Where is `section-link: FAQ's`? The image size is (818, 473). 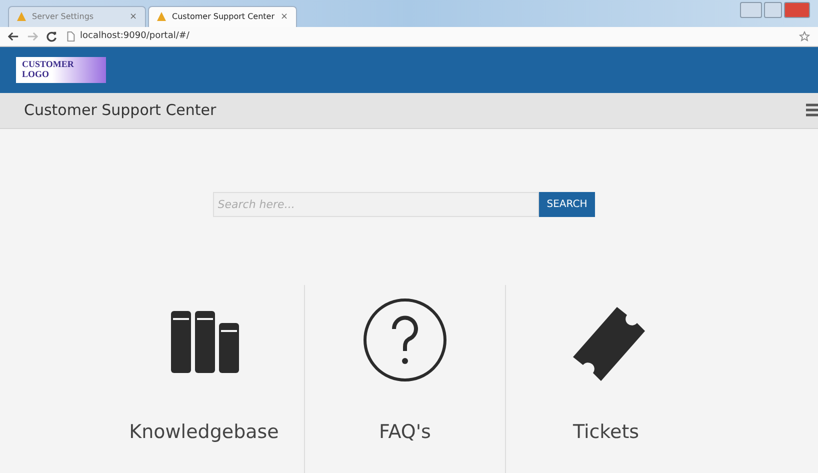 section-link: FAQ's is located at coordinates (405, 431).